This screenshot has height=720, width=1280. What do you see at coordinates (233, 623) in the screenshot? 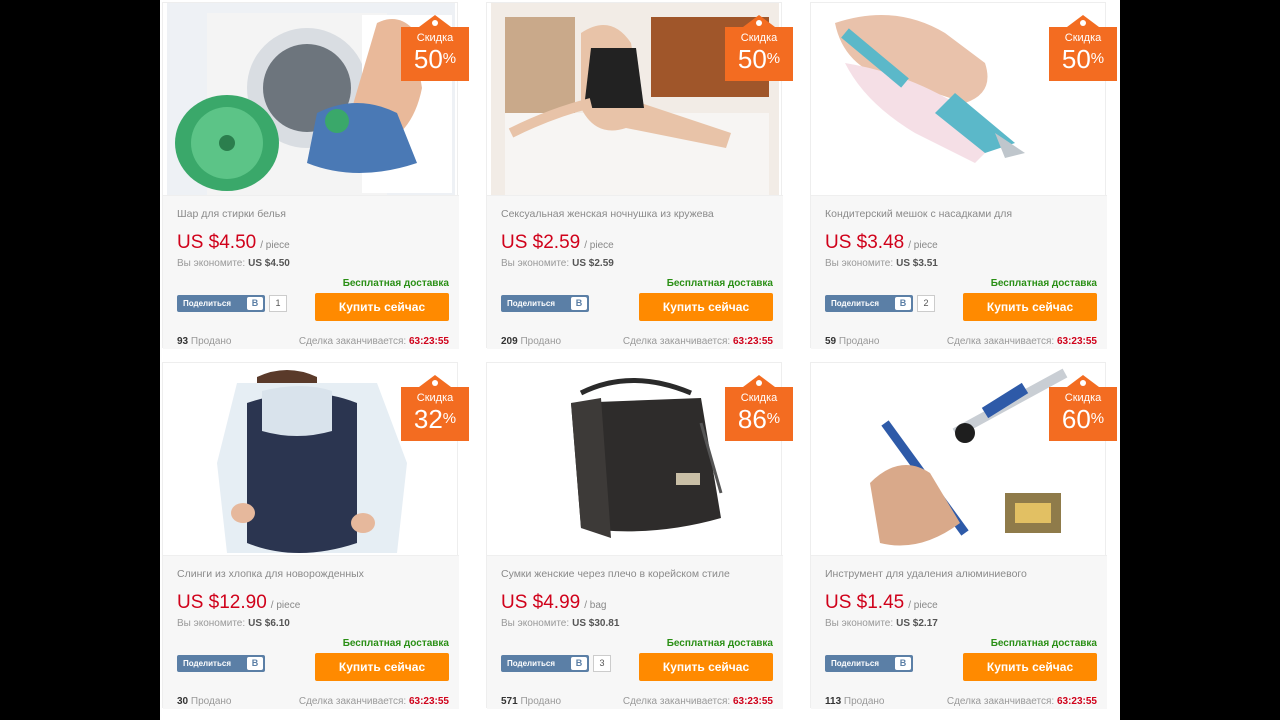
I see `savings-text: Вы экономите: US $6.10` at bounding box center [233, 623].